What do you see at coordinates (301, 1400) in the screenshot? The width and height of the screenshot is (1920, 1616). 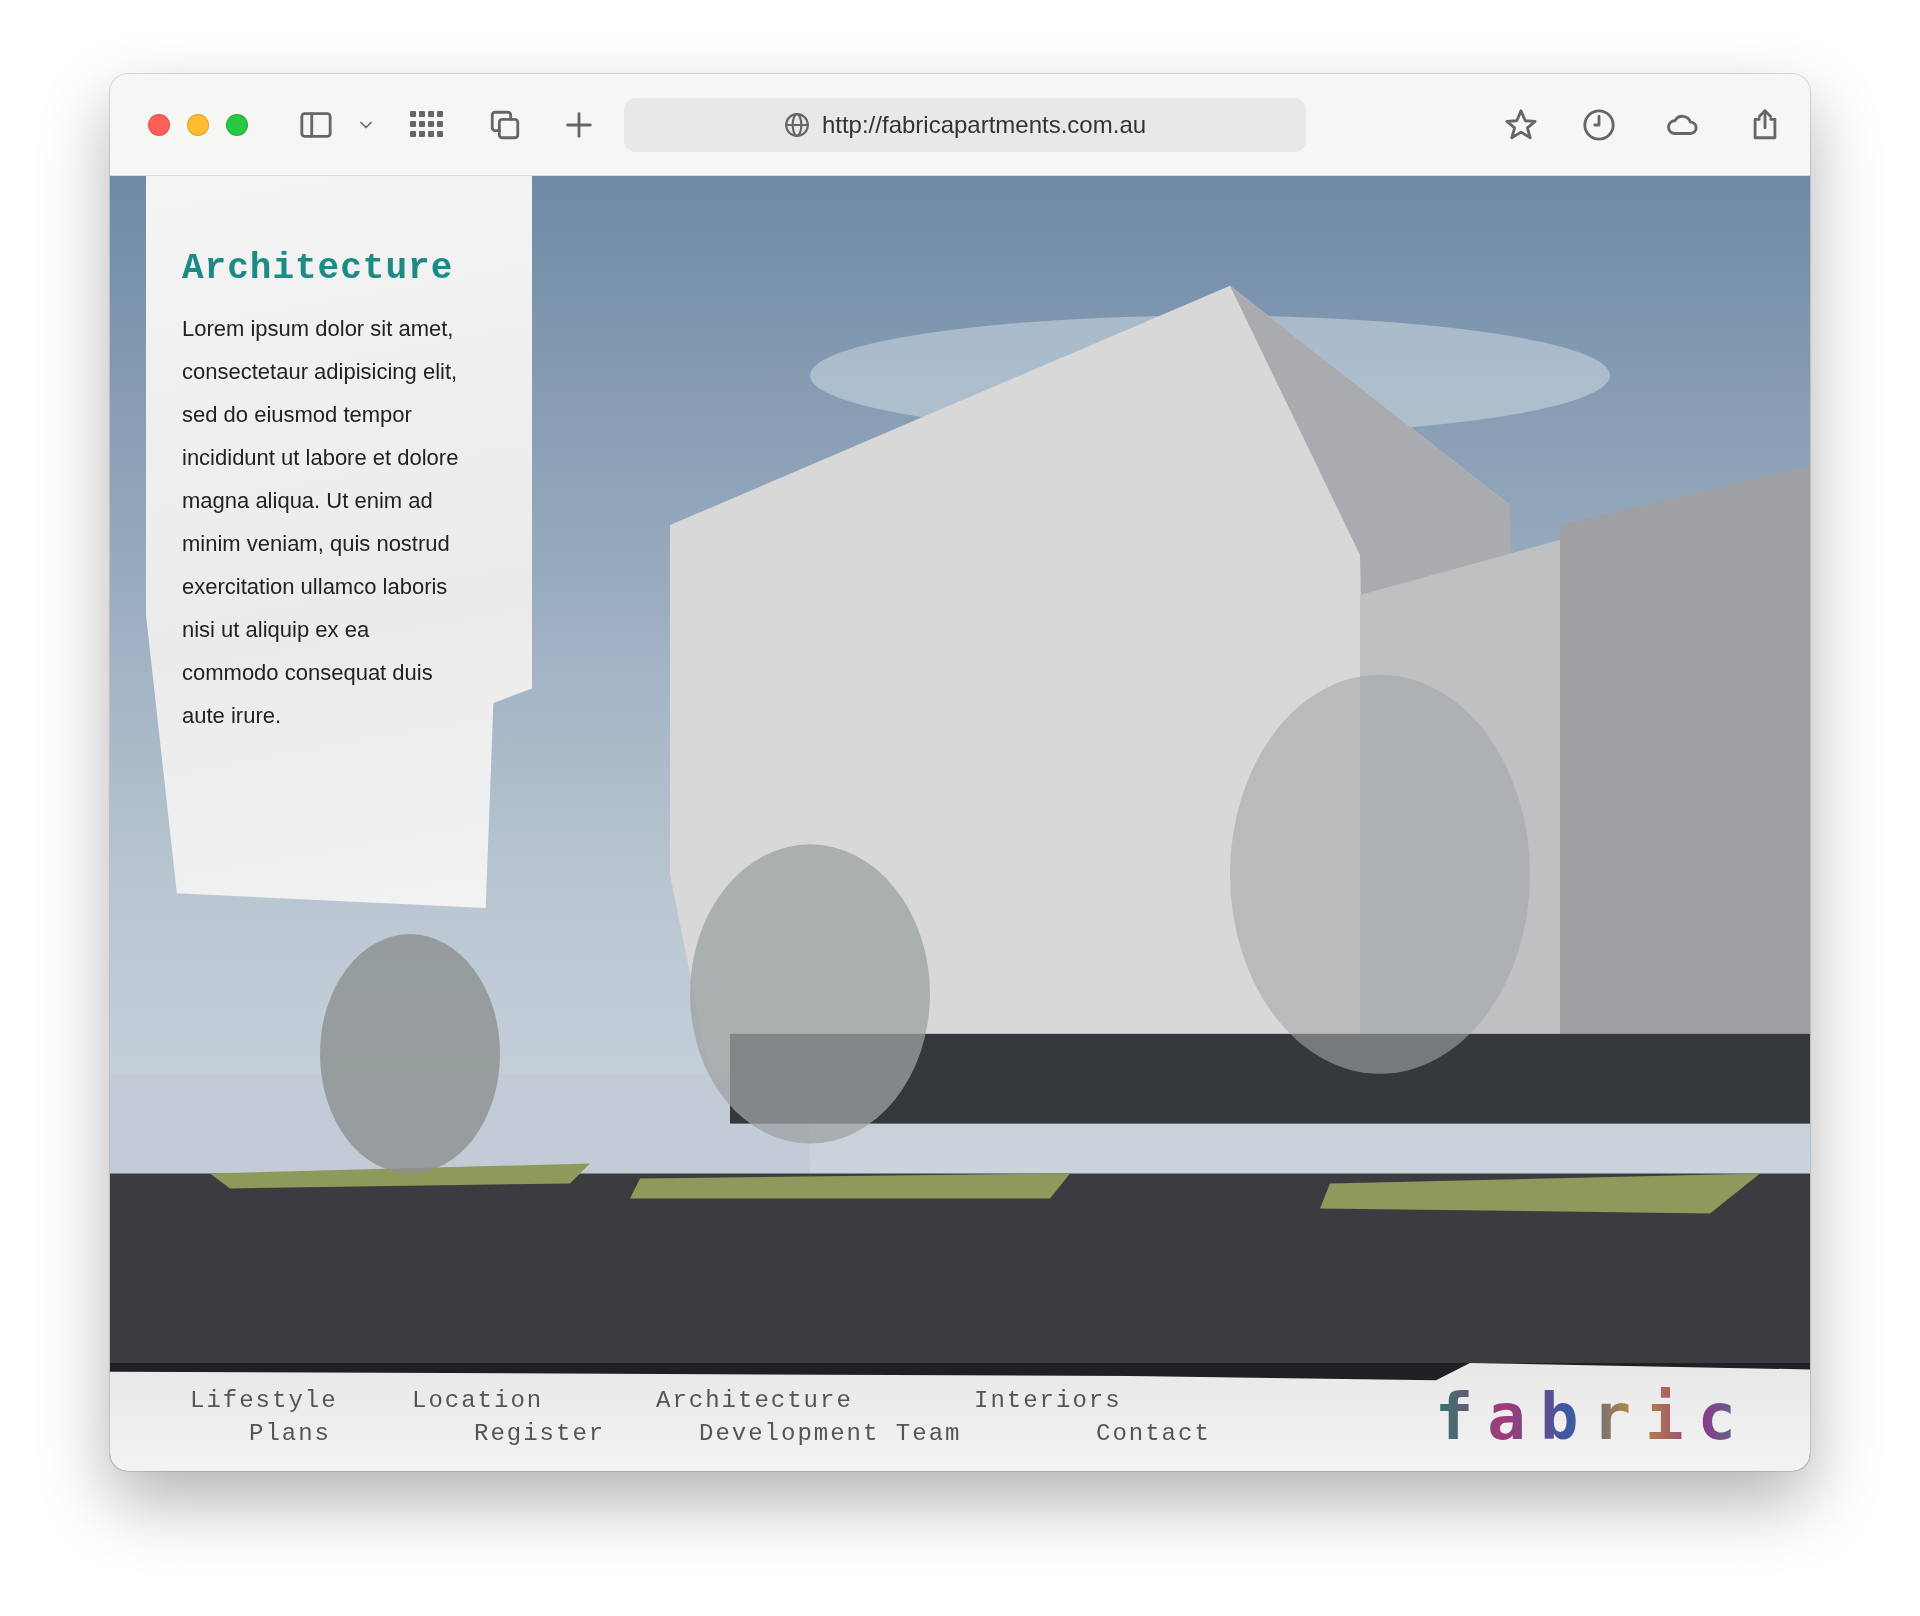 I see `nav-link: Lifestyle` at bounding box center [301, 1400].